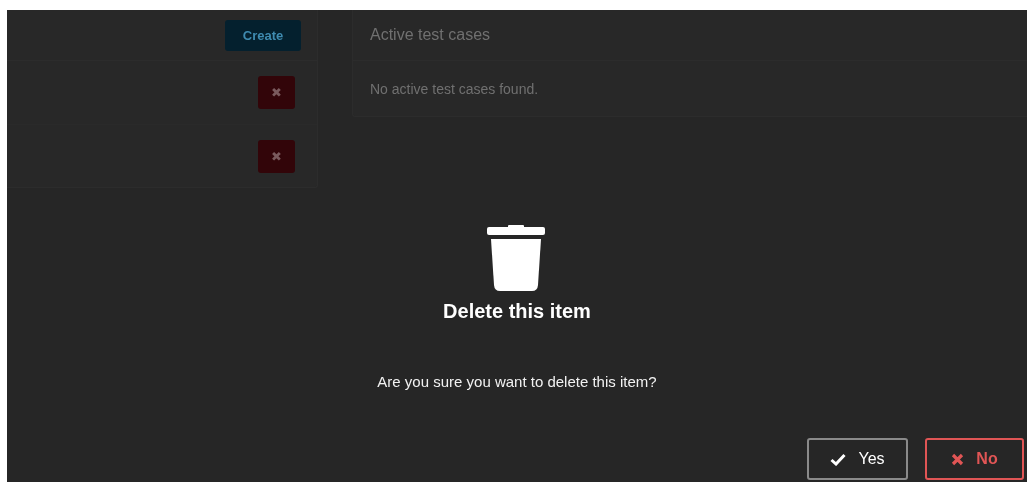 The width and height of the screenshot is (1027, 482). Describe the element at coordinates (454, 89) in the screenshot. I see `empty-message: No active test cases found.` at that location.